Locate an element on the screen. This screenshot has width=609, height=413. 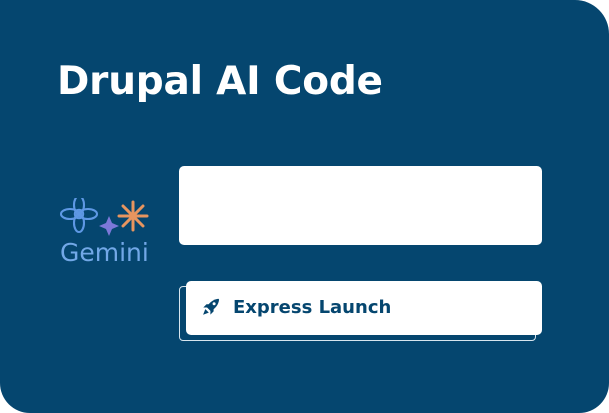
gemini-logo: Gemini is located at coordinates (108, 236).